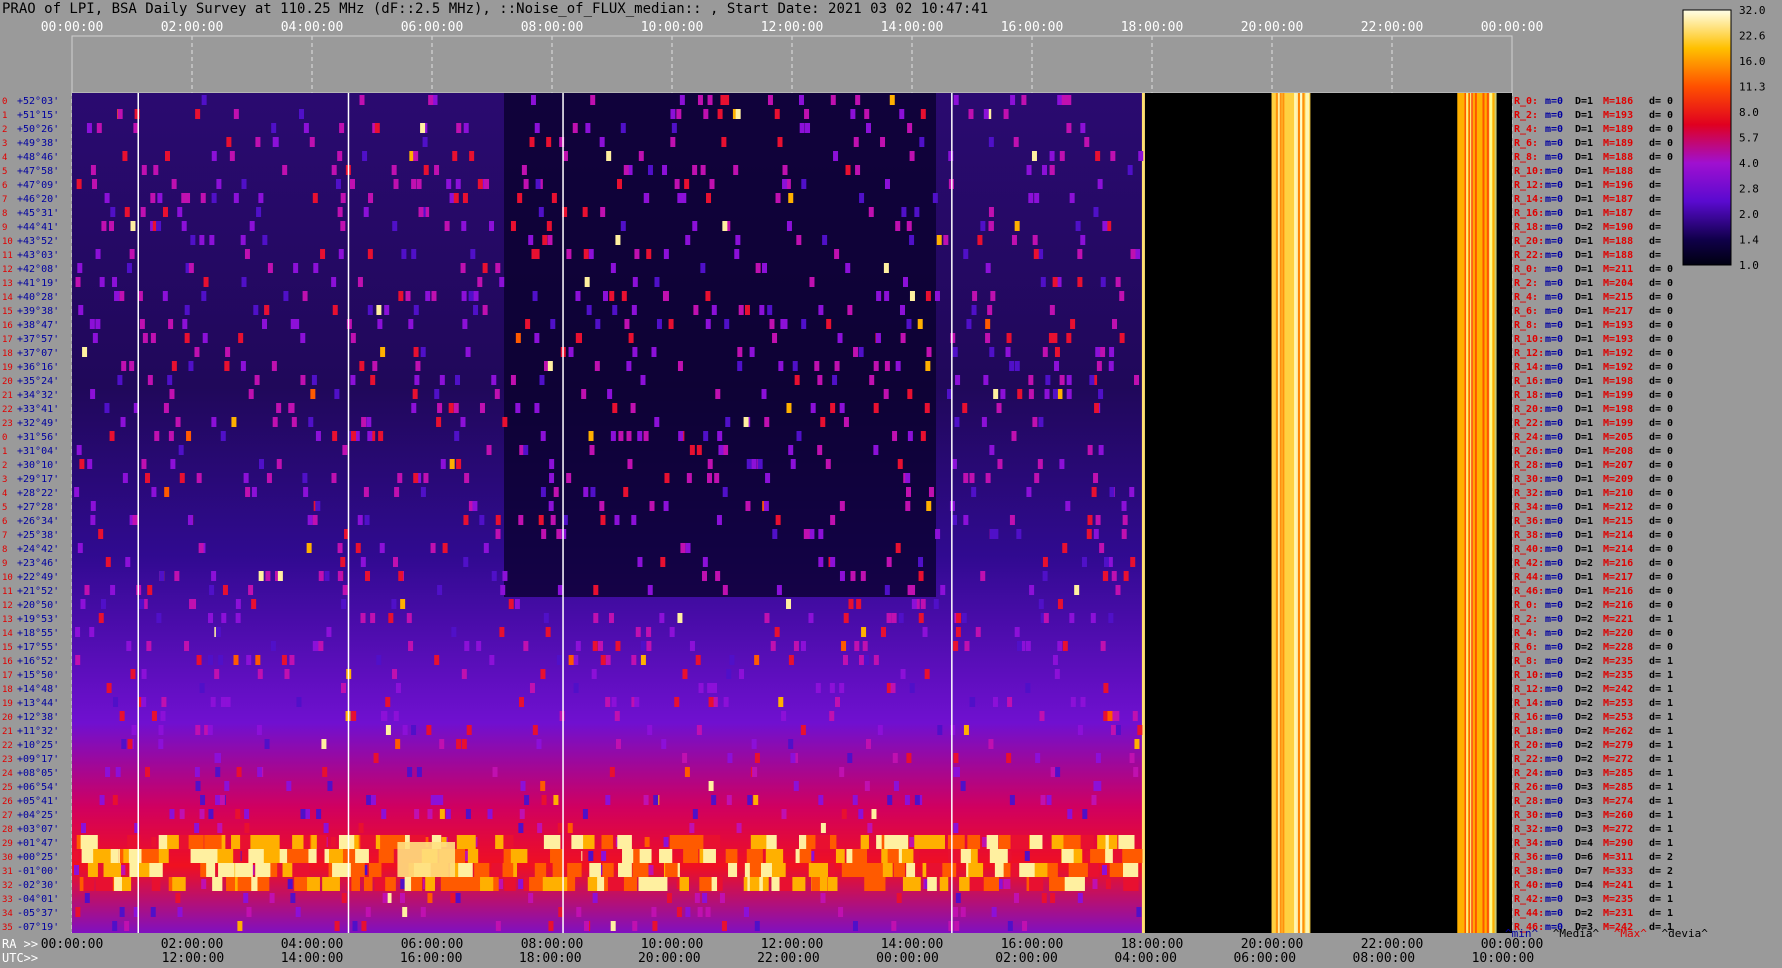 The height and width of the screenshot is (968, 1782). Describe the element at coordinates (792, 944) in the screenshot. I see `ra-tick-label: 12:00:00` at that location.